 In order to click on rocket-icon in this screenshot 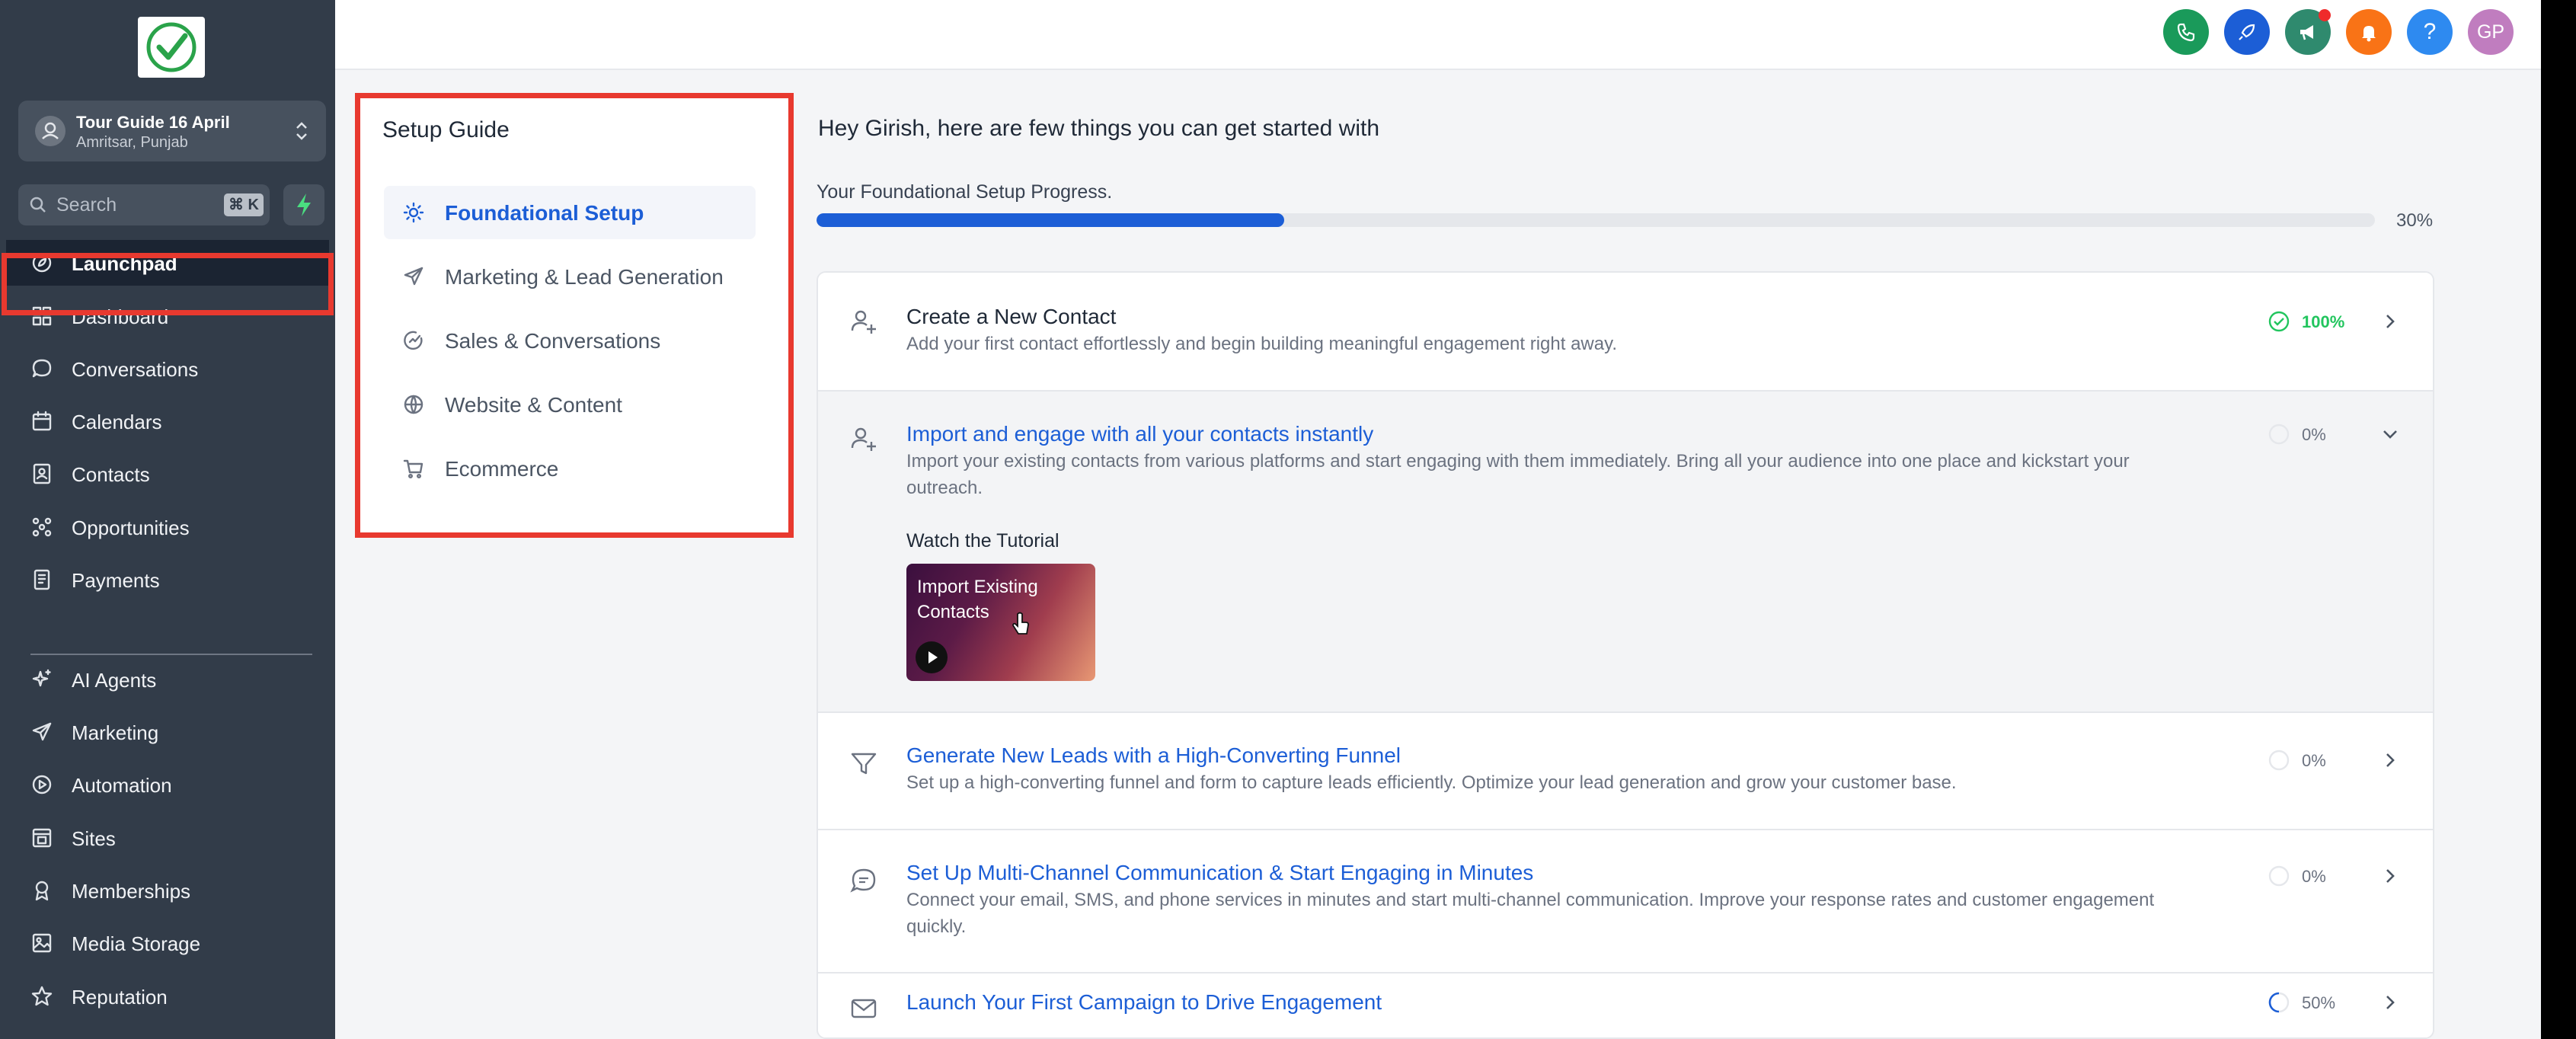, I will do `click(2247, 32)`.